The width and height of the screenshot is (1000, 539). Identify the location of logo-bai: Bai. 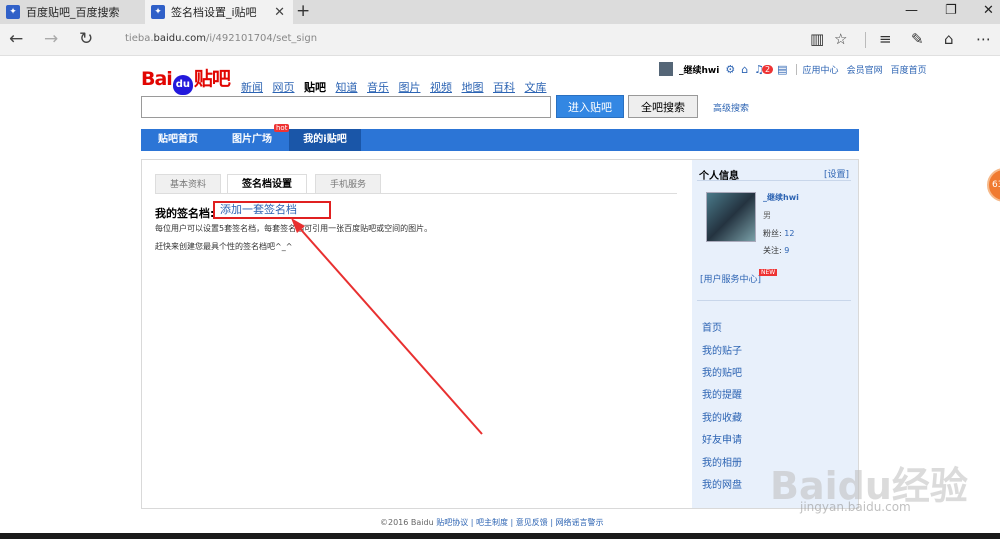
(157, 79).